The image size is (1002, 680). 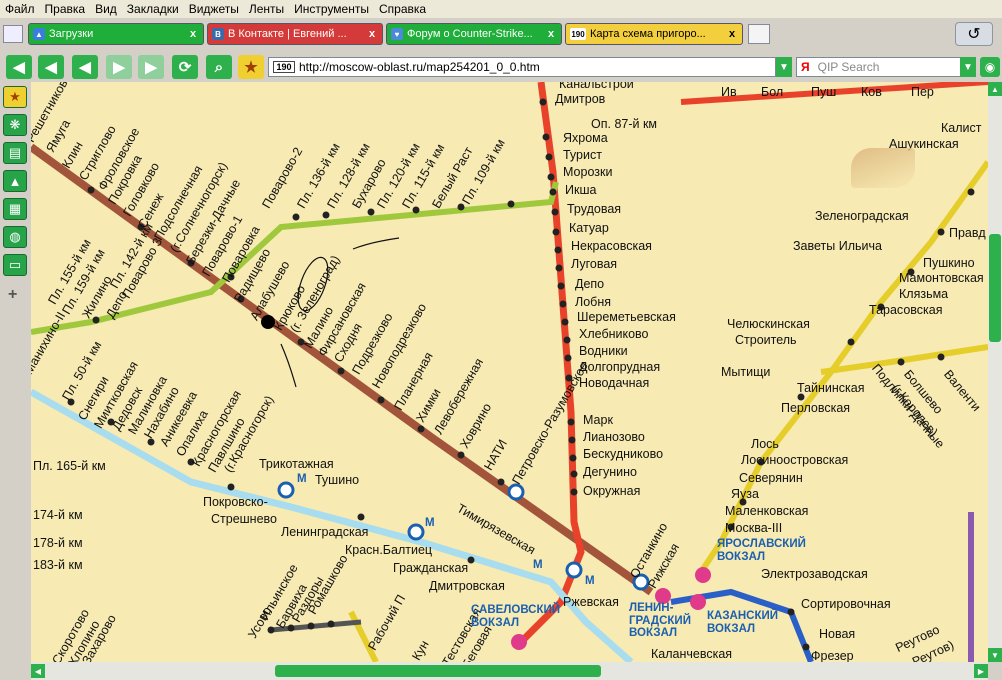 I want to click on scroll-up-icon: ▲, so click(x=995, y=89).